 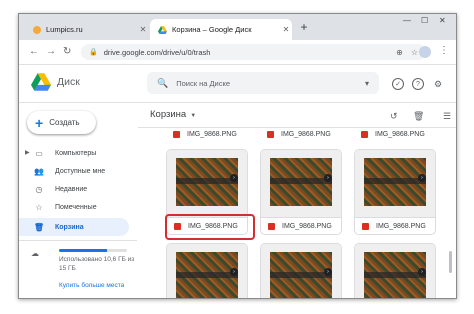 I want to click on tab-lumpics: Lumpics.ru ✕, so click(x=87, y=29).